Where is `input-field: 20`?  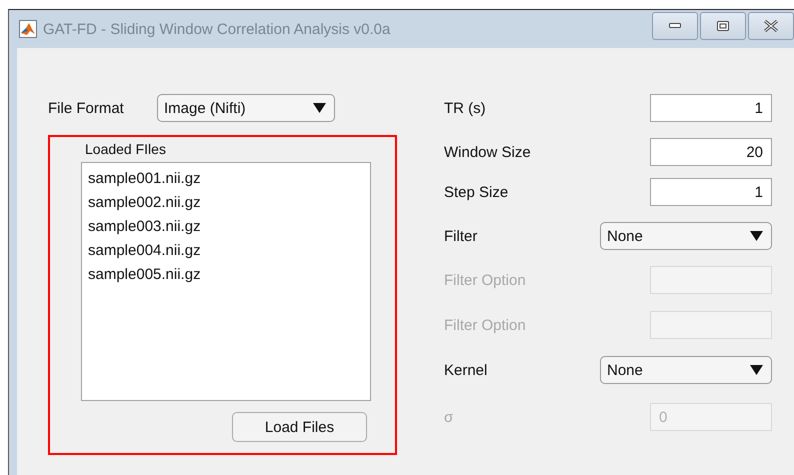
input-field: 20 is located at coordinates (711, 152).